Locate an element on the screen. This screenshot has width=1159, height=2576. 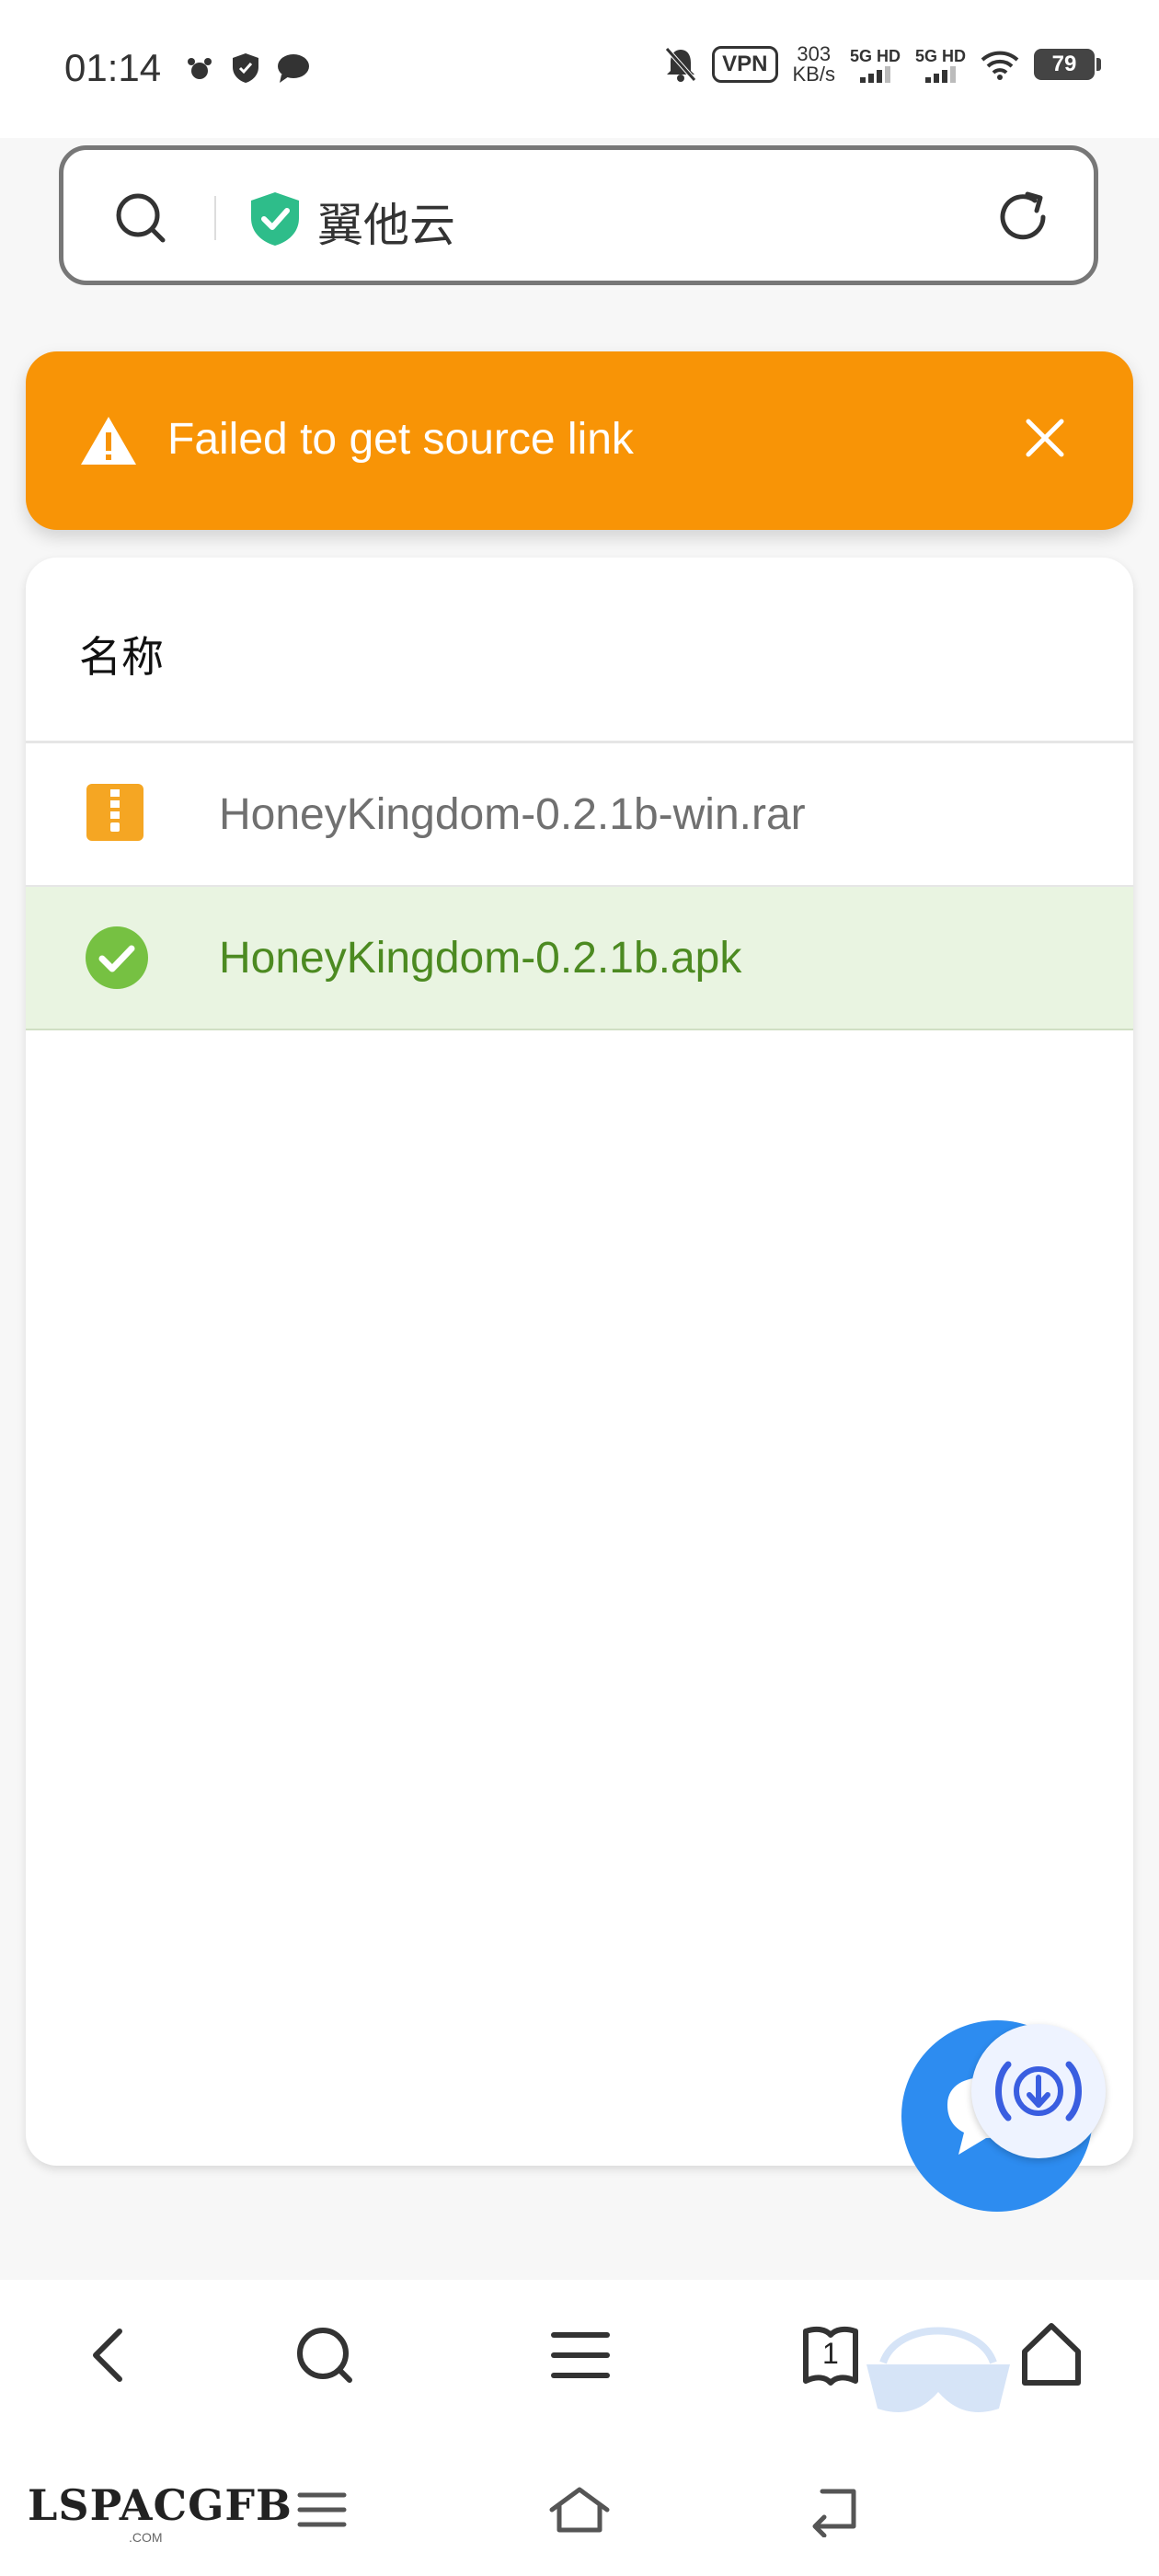
site-title: 翼他云 is located at coordinates (386, 222).